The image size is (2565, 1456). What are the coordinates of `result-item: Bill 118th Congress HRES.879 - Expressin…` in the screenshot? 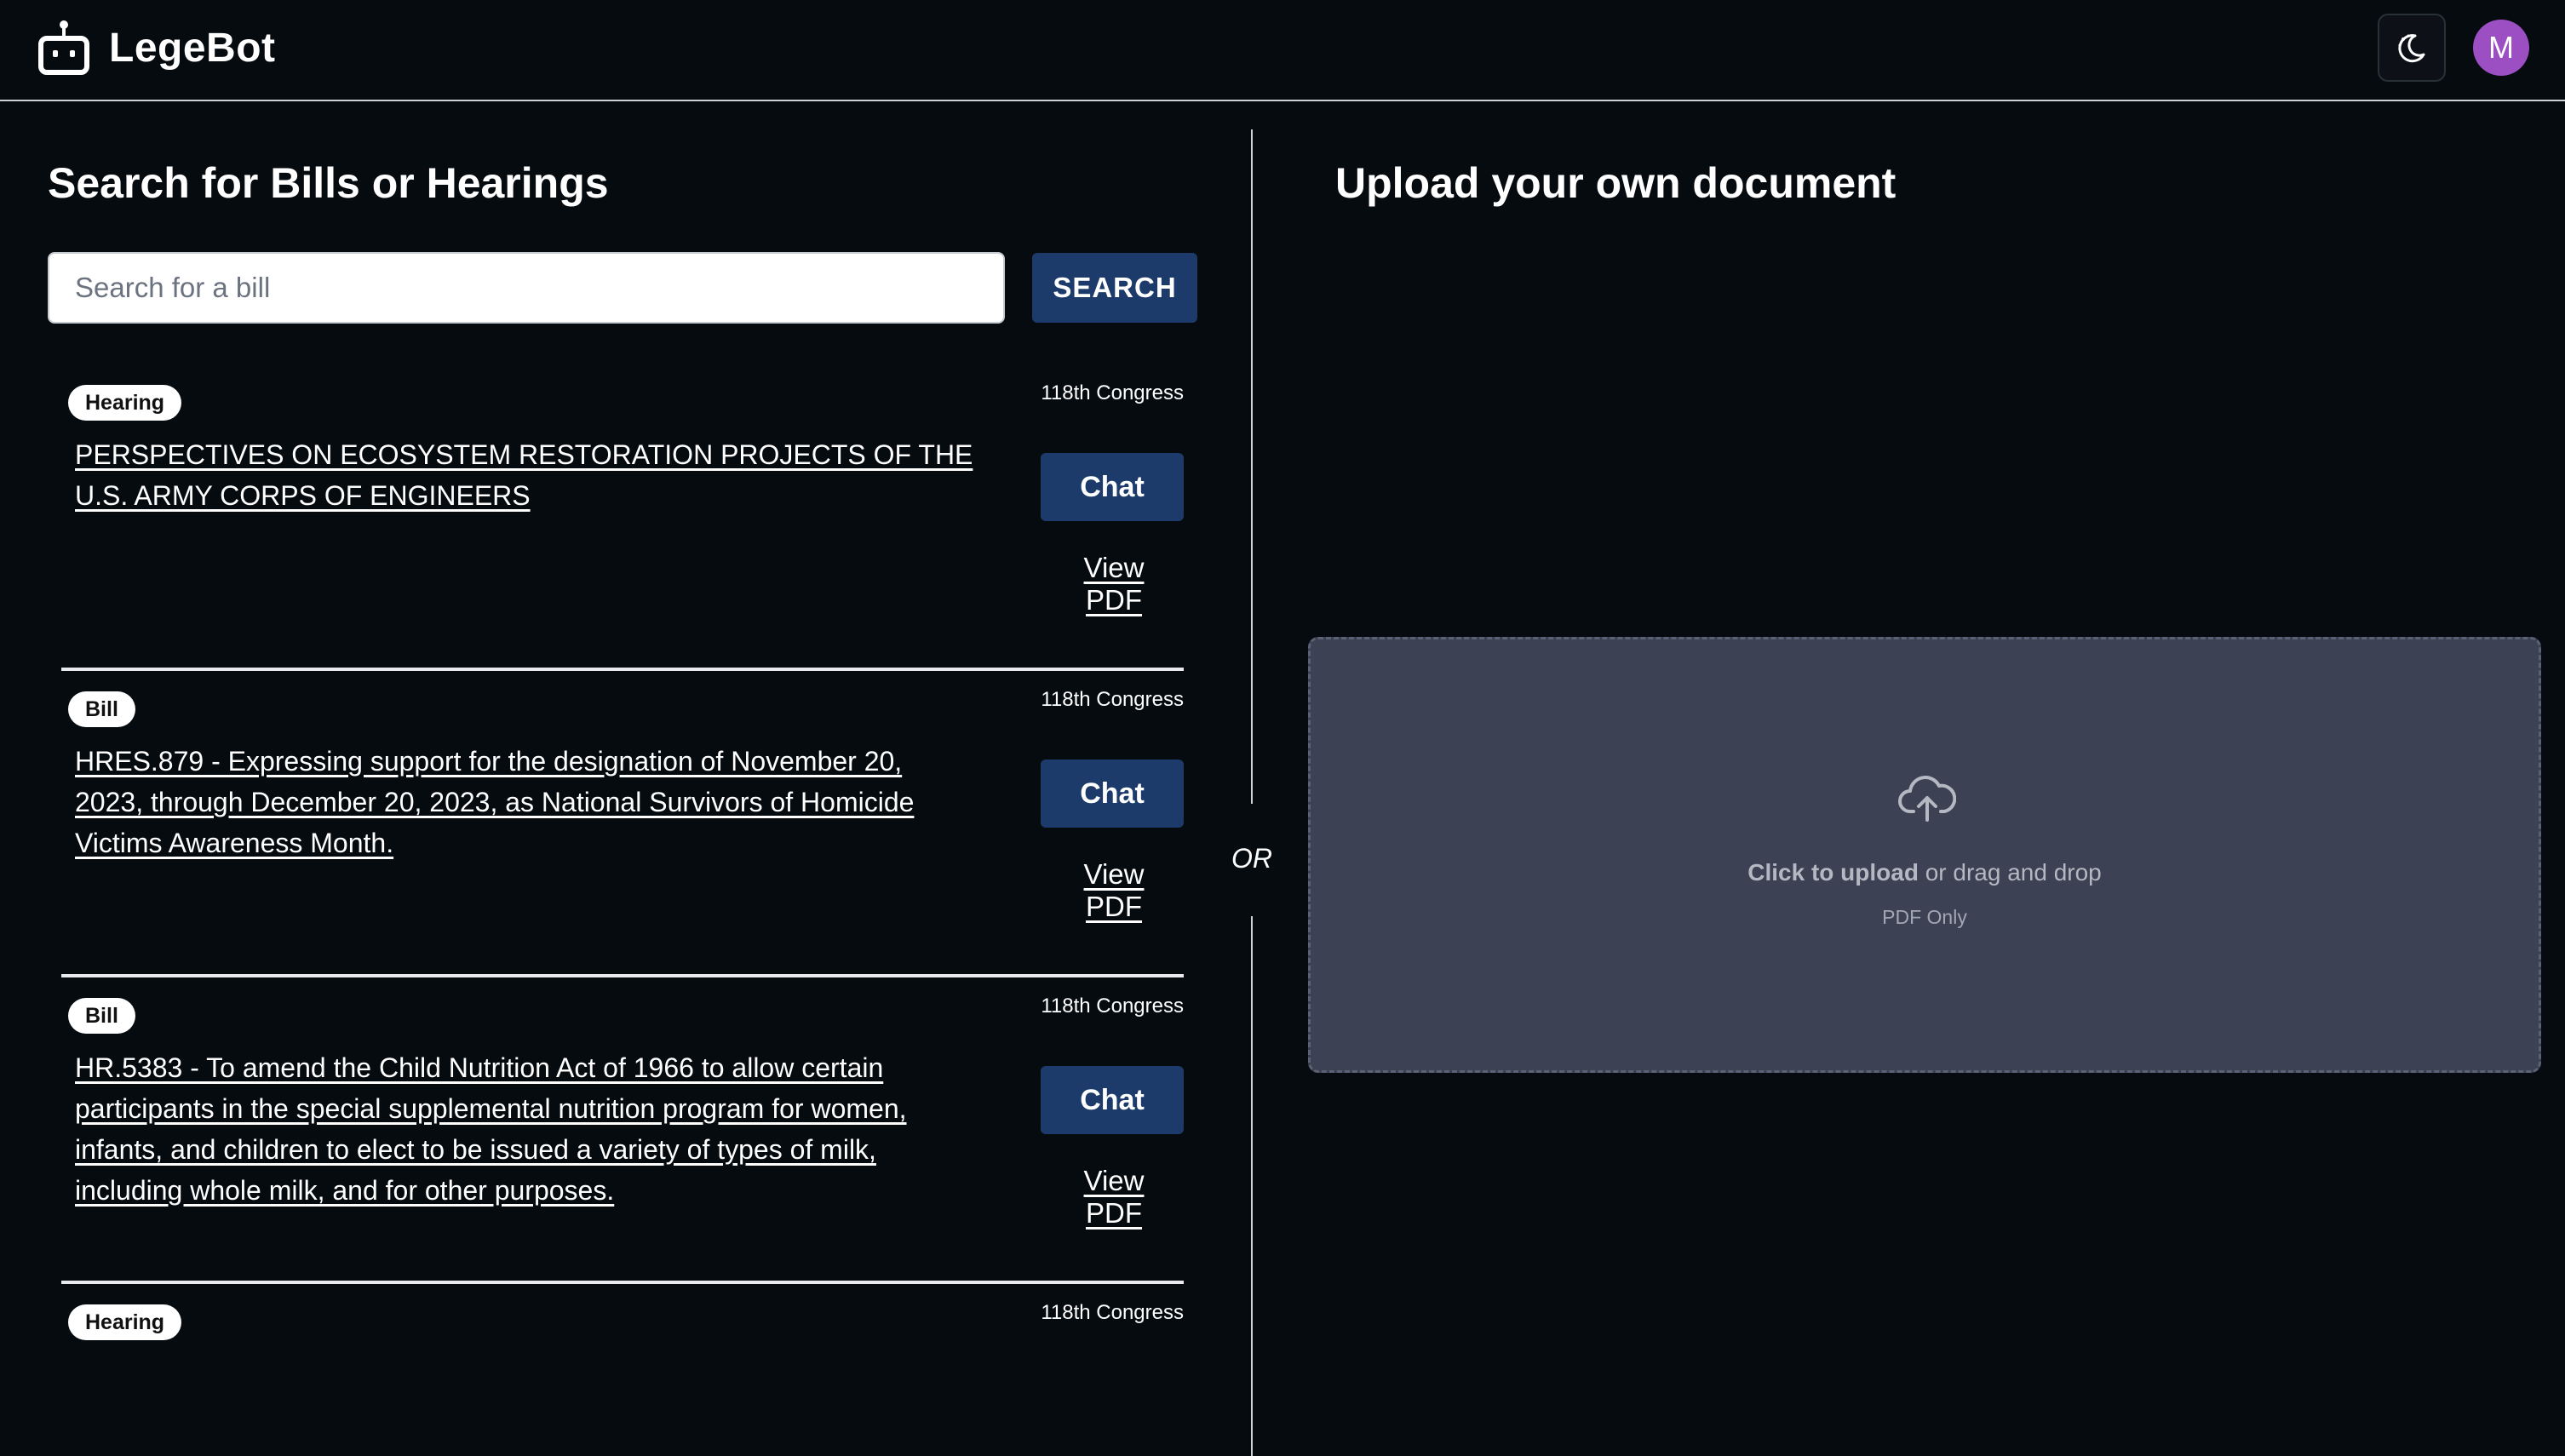 It's located at (622, 828).